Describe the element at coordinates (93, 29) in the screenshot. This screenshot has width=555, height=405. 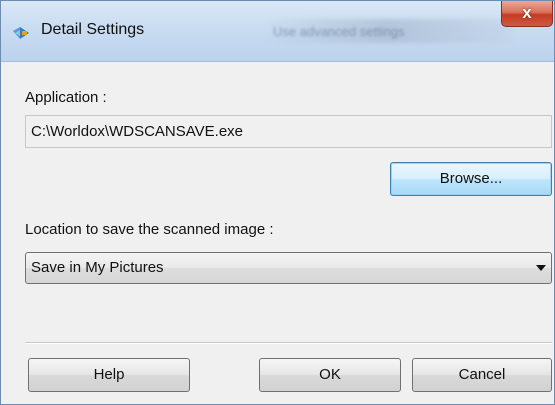
I see `window-title: Detail Settings` at that location.